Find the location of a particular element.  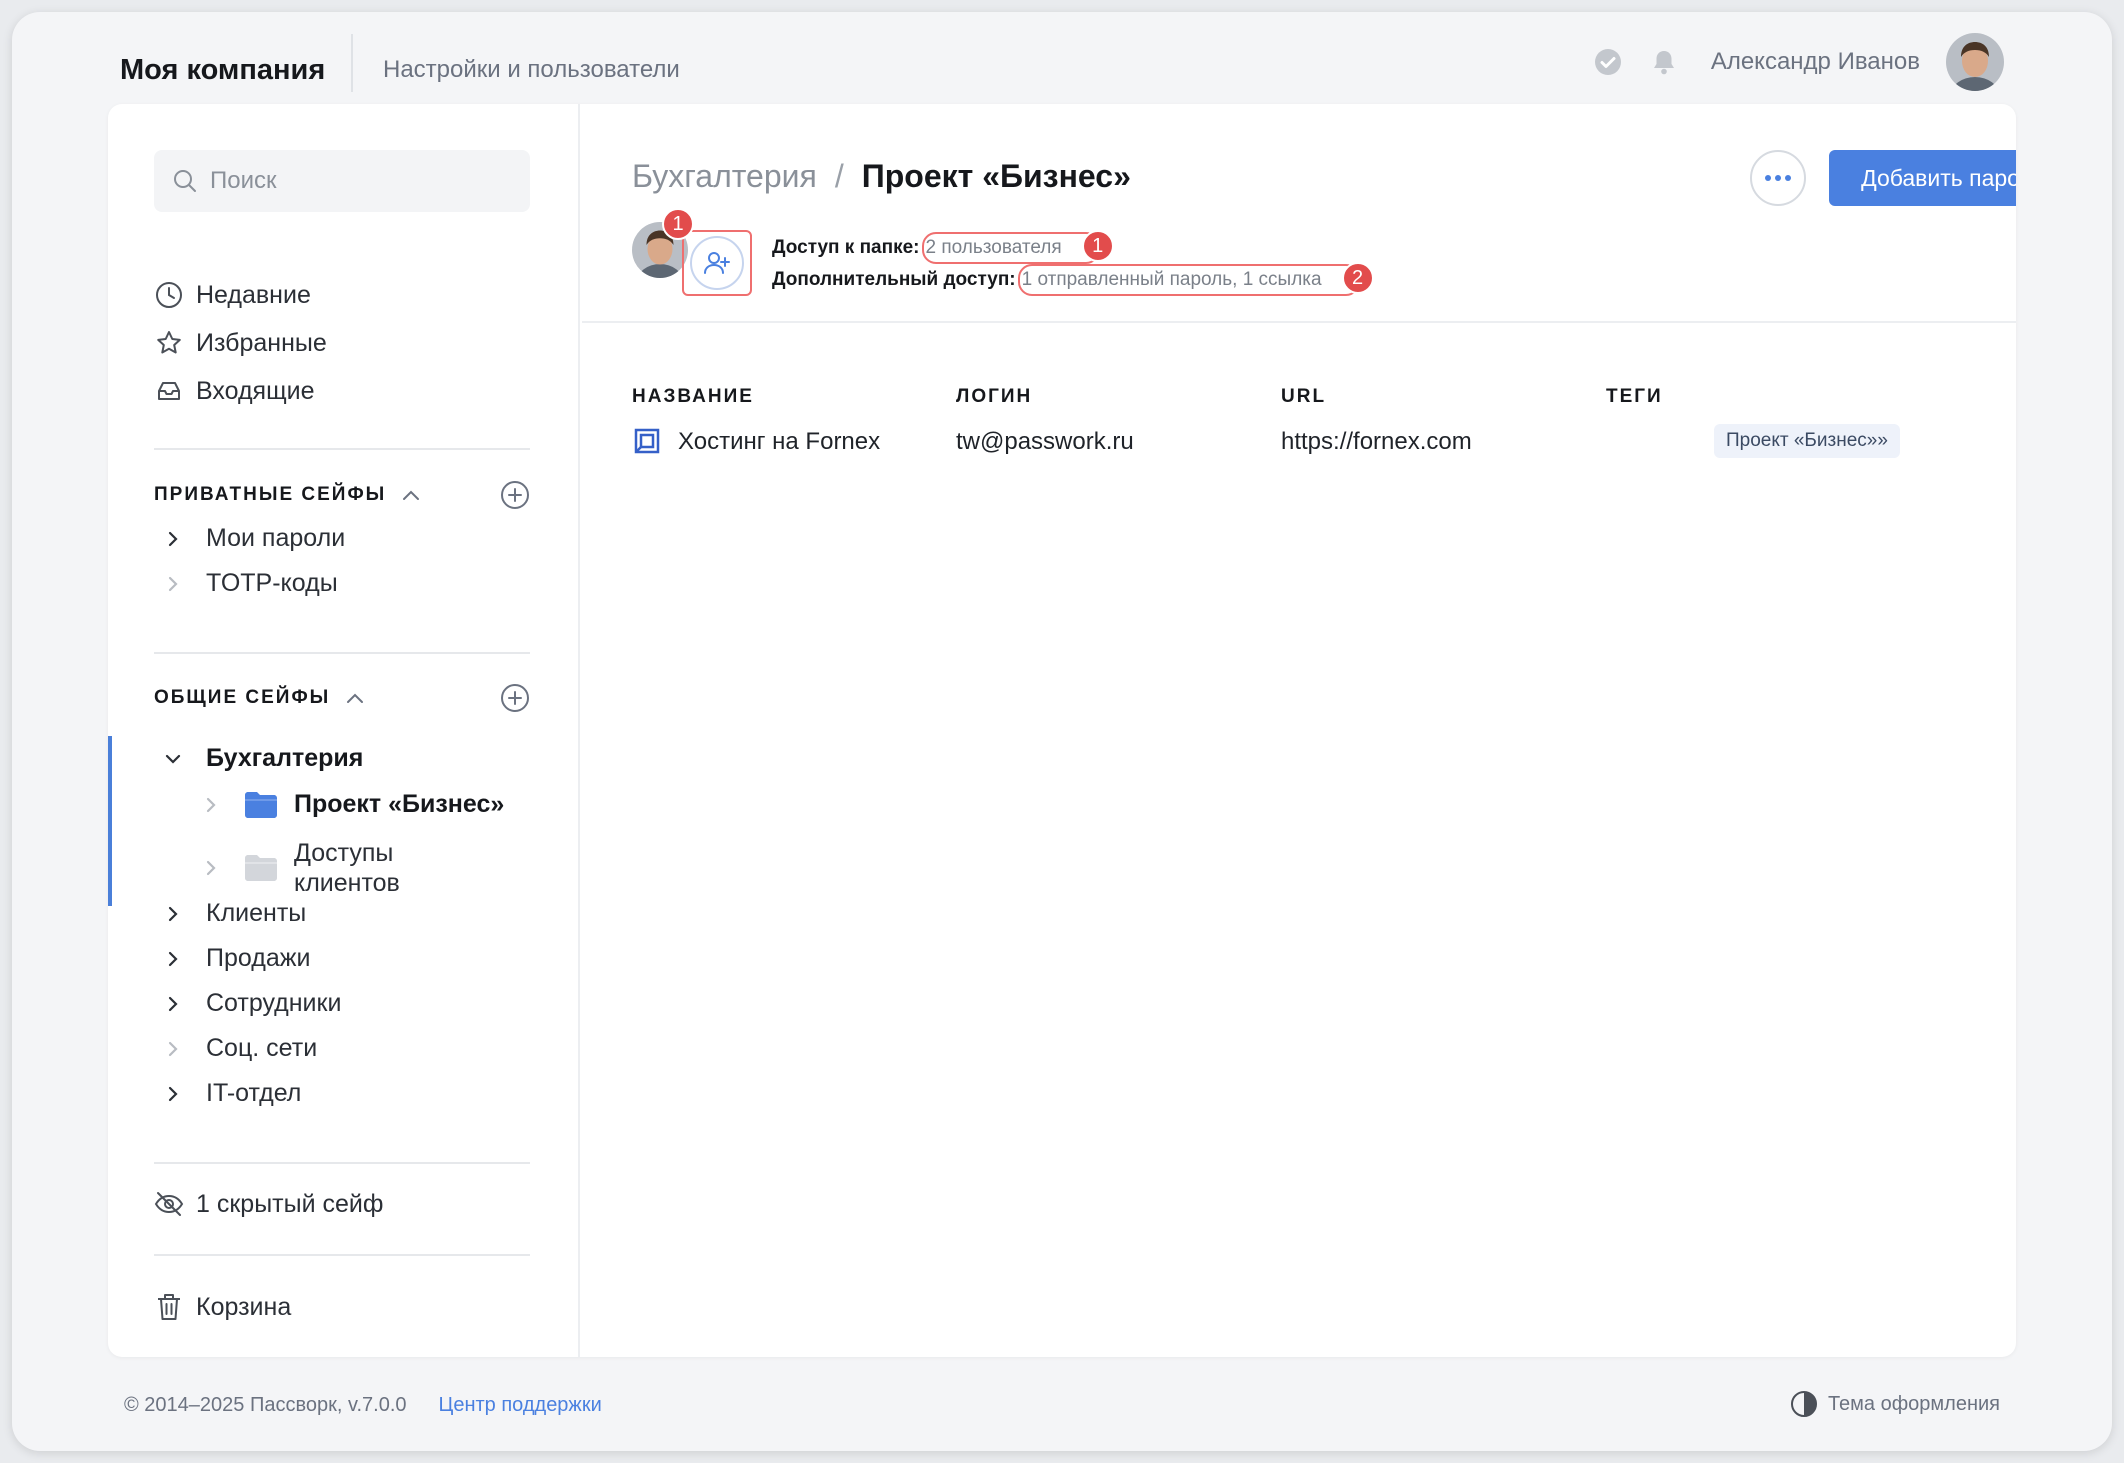

search-box is located at coordinates (342, 181).